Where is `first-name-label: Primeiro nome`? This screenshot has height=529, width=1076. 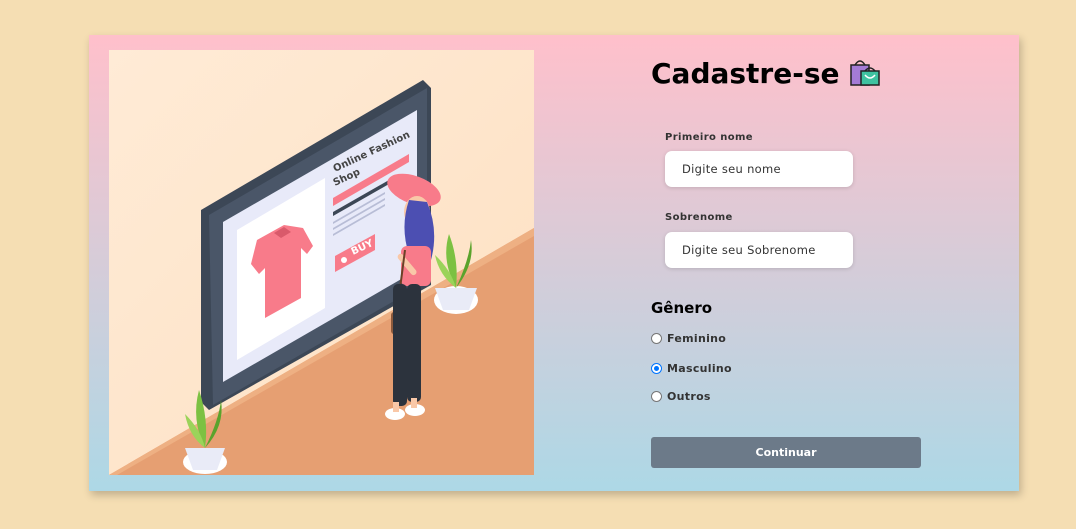 first-name-label: Primeiro nome is located at coordinates (709, 137).